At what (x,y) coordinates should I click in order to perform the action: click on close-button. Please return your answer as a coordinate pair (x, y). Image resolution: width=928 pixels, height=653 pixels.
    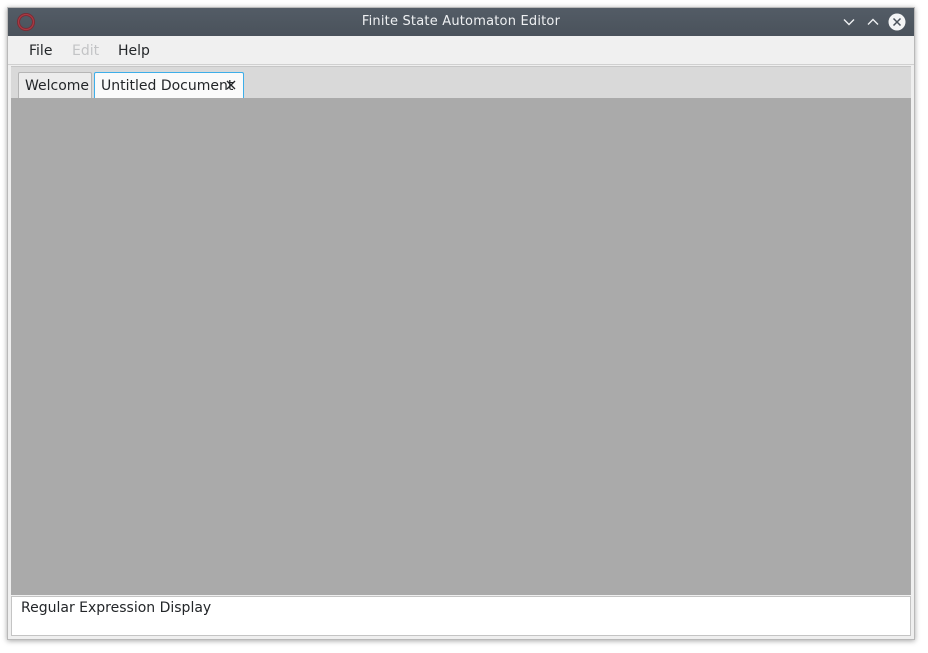
    Looking at the image, I should click on (897, 22).